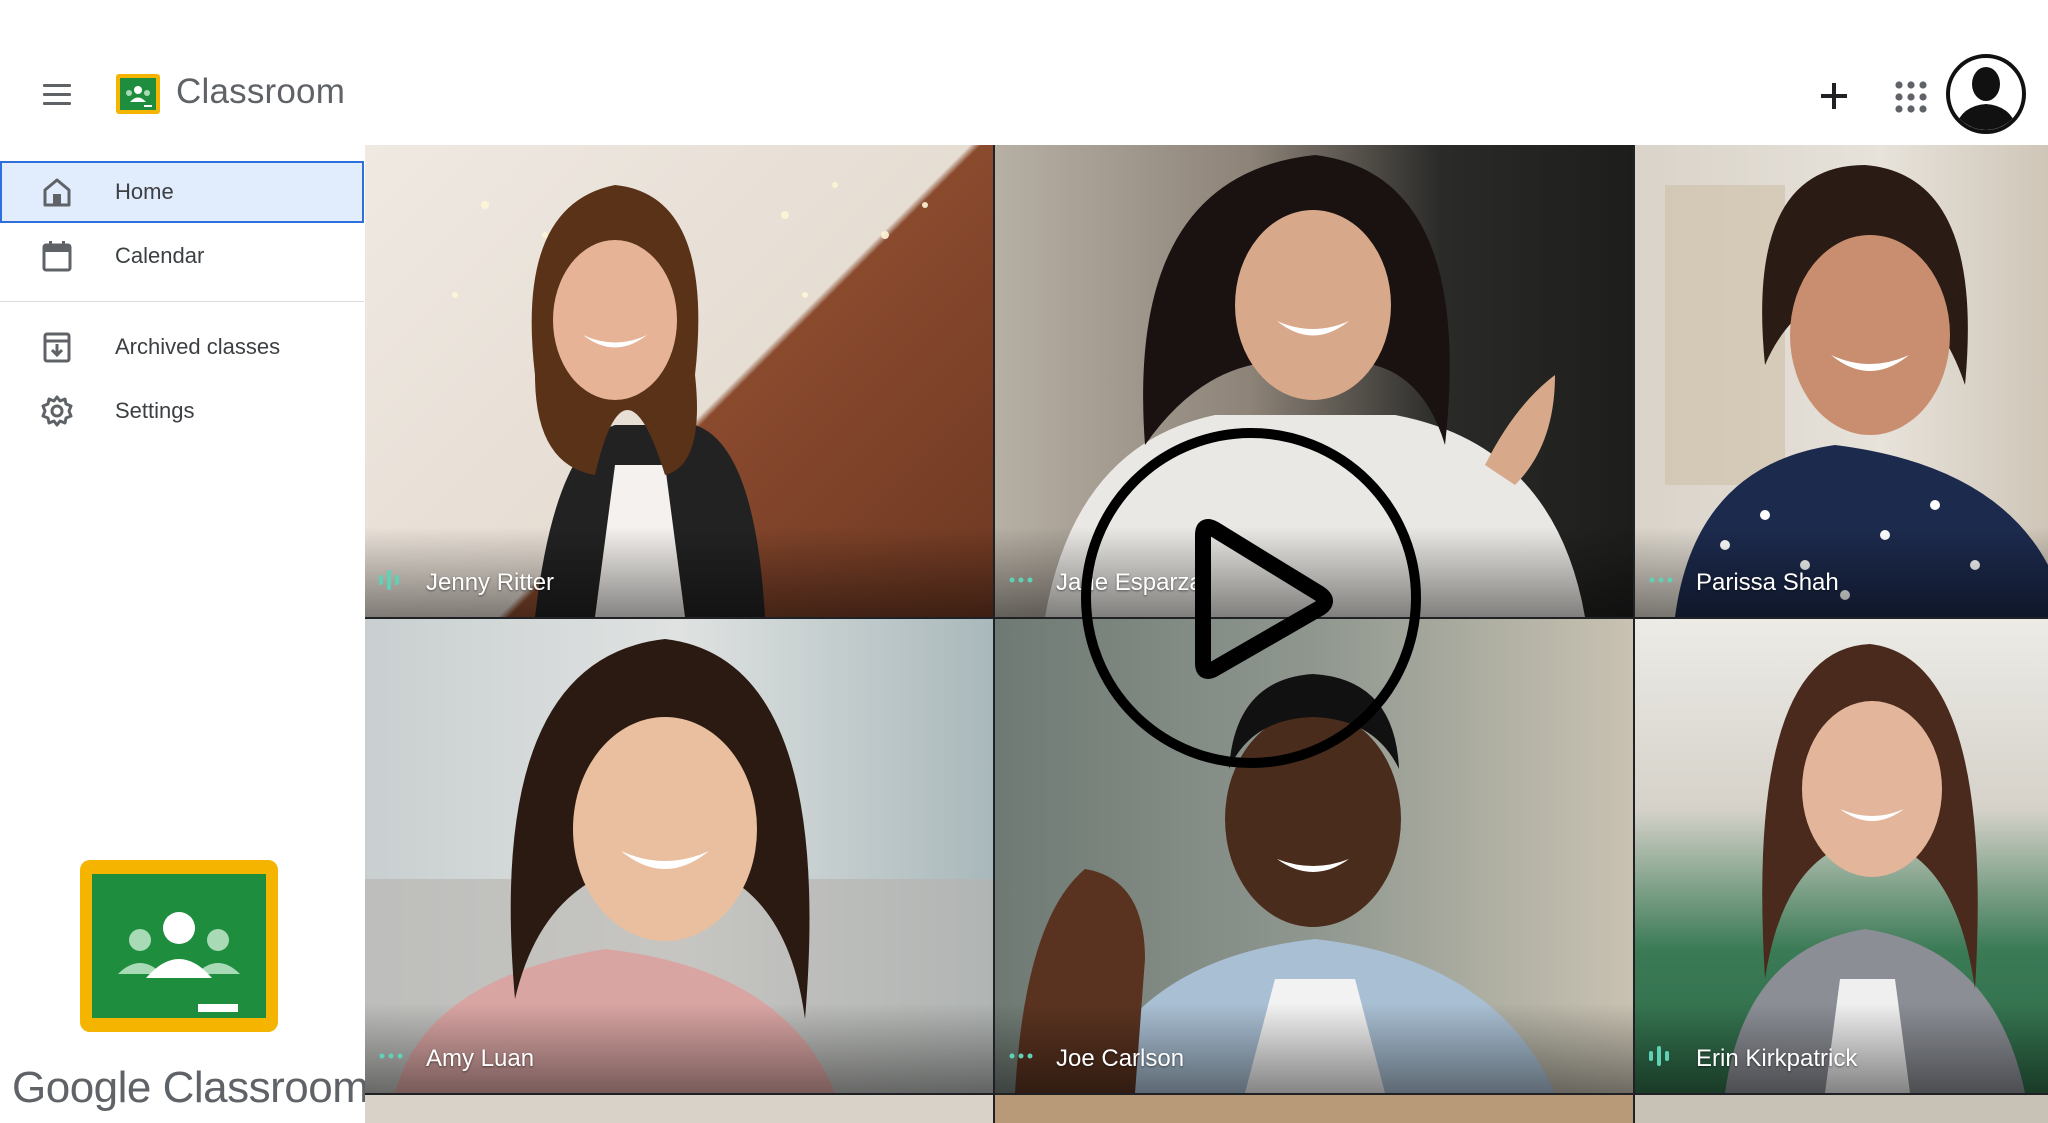 The image size is (2048, 1123). I want to click on calendar-icon, so click(57, 256).